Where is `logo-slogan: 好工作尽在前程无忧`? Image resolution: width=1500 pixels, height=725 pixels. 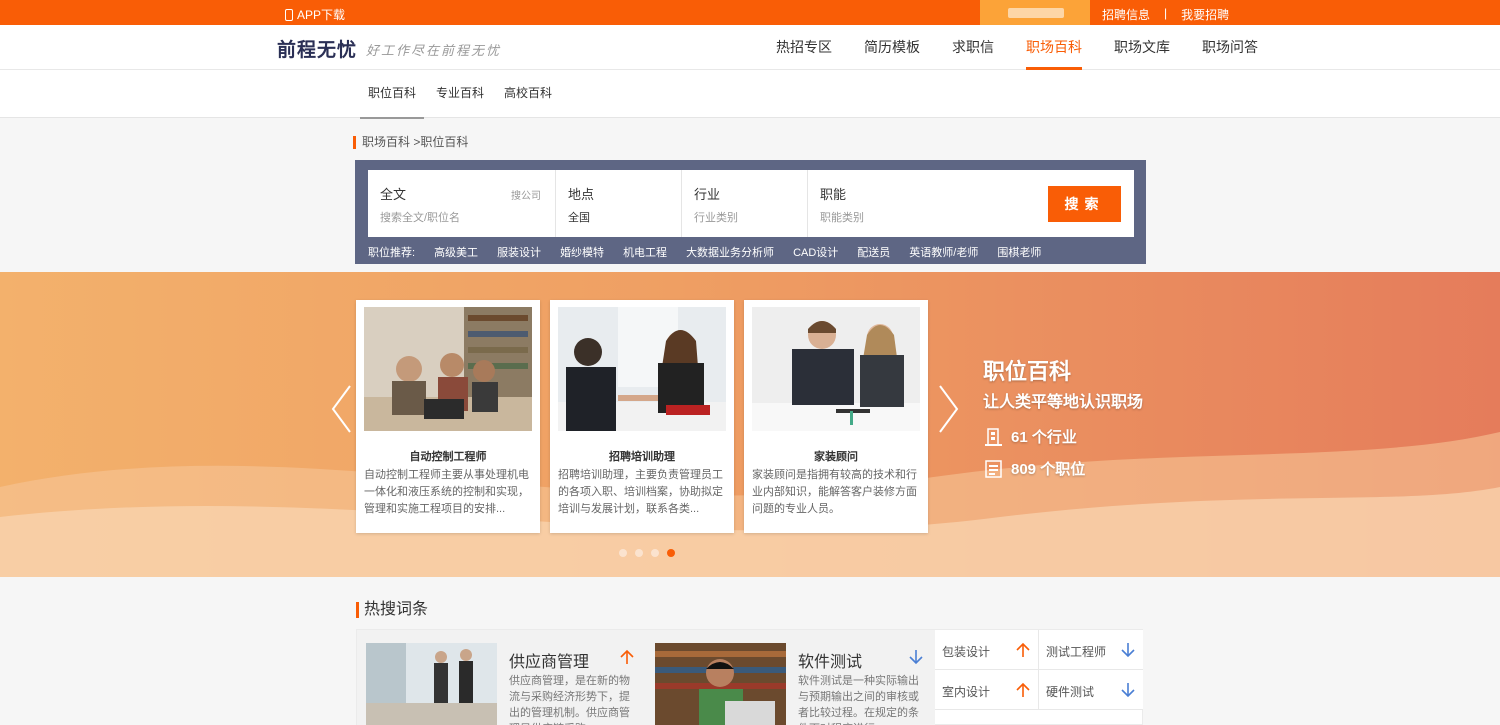 logo-slogan: 好工作尽在前程无忧 is located at coordinates (434, 51).